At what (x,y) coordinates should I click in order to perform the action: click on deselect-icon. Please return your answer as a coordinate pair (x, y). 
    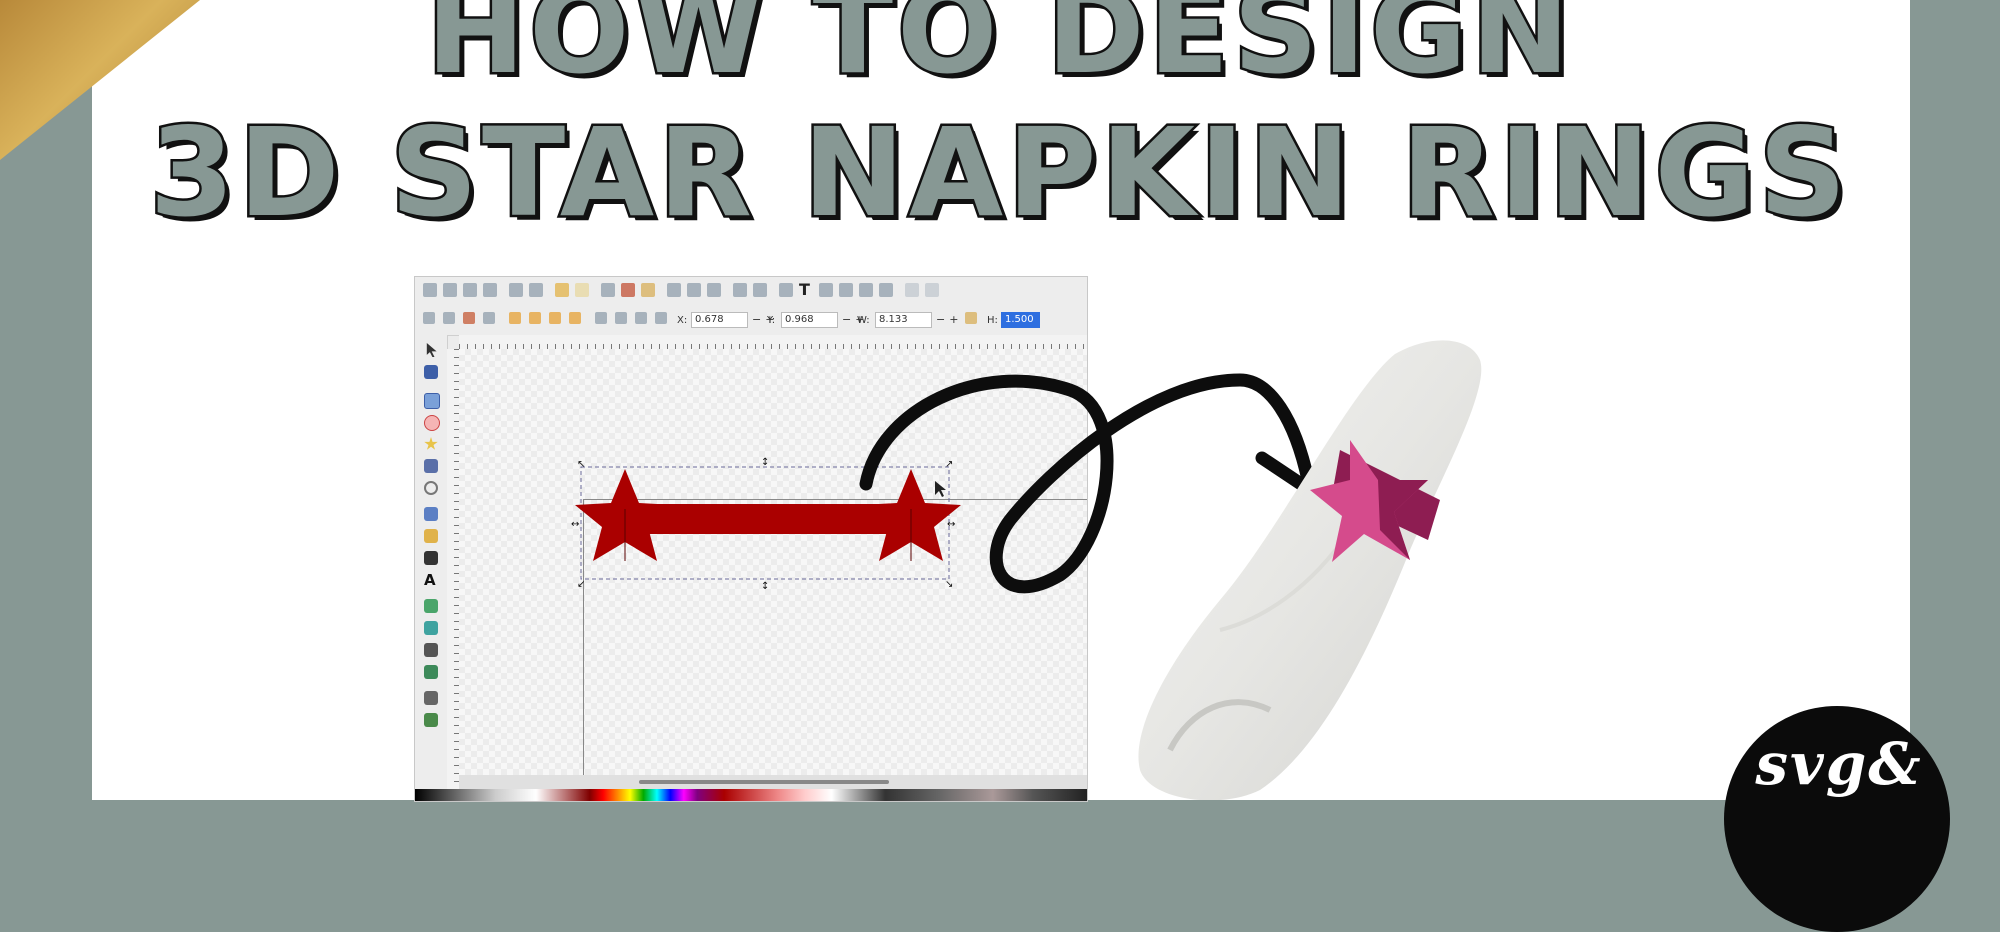
    Looking at the image, I should click on (469, 318).